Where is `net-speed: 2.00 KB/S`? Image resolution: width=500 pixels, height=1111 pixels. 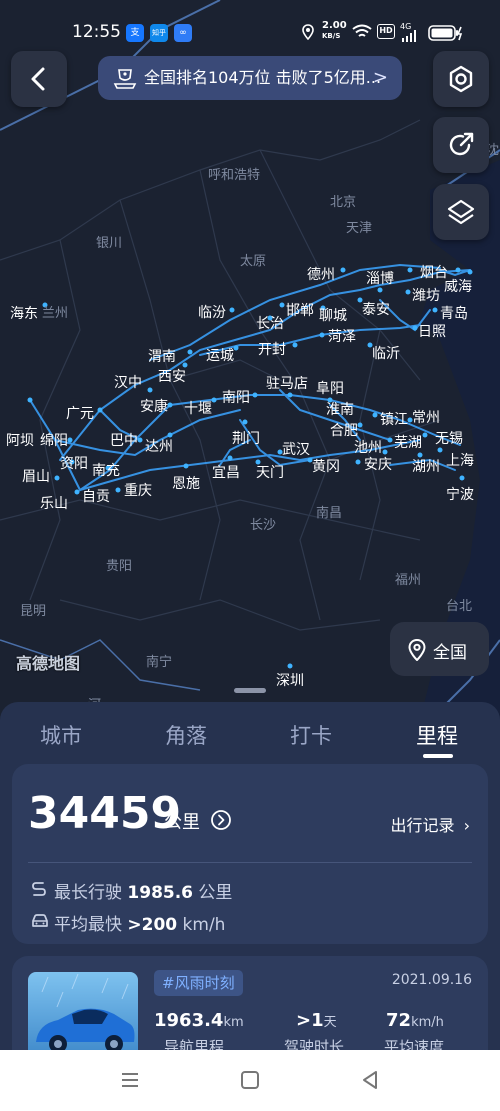
net-speed: 2.00 KB/S is located at coordinates (334, 31).